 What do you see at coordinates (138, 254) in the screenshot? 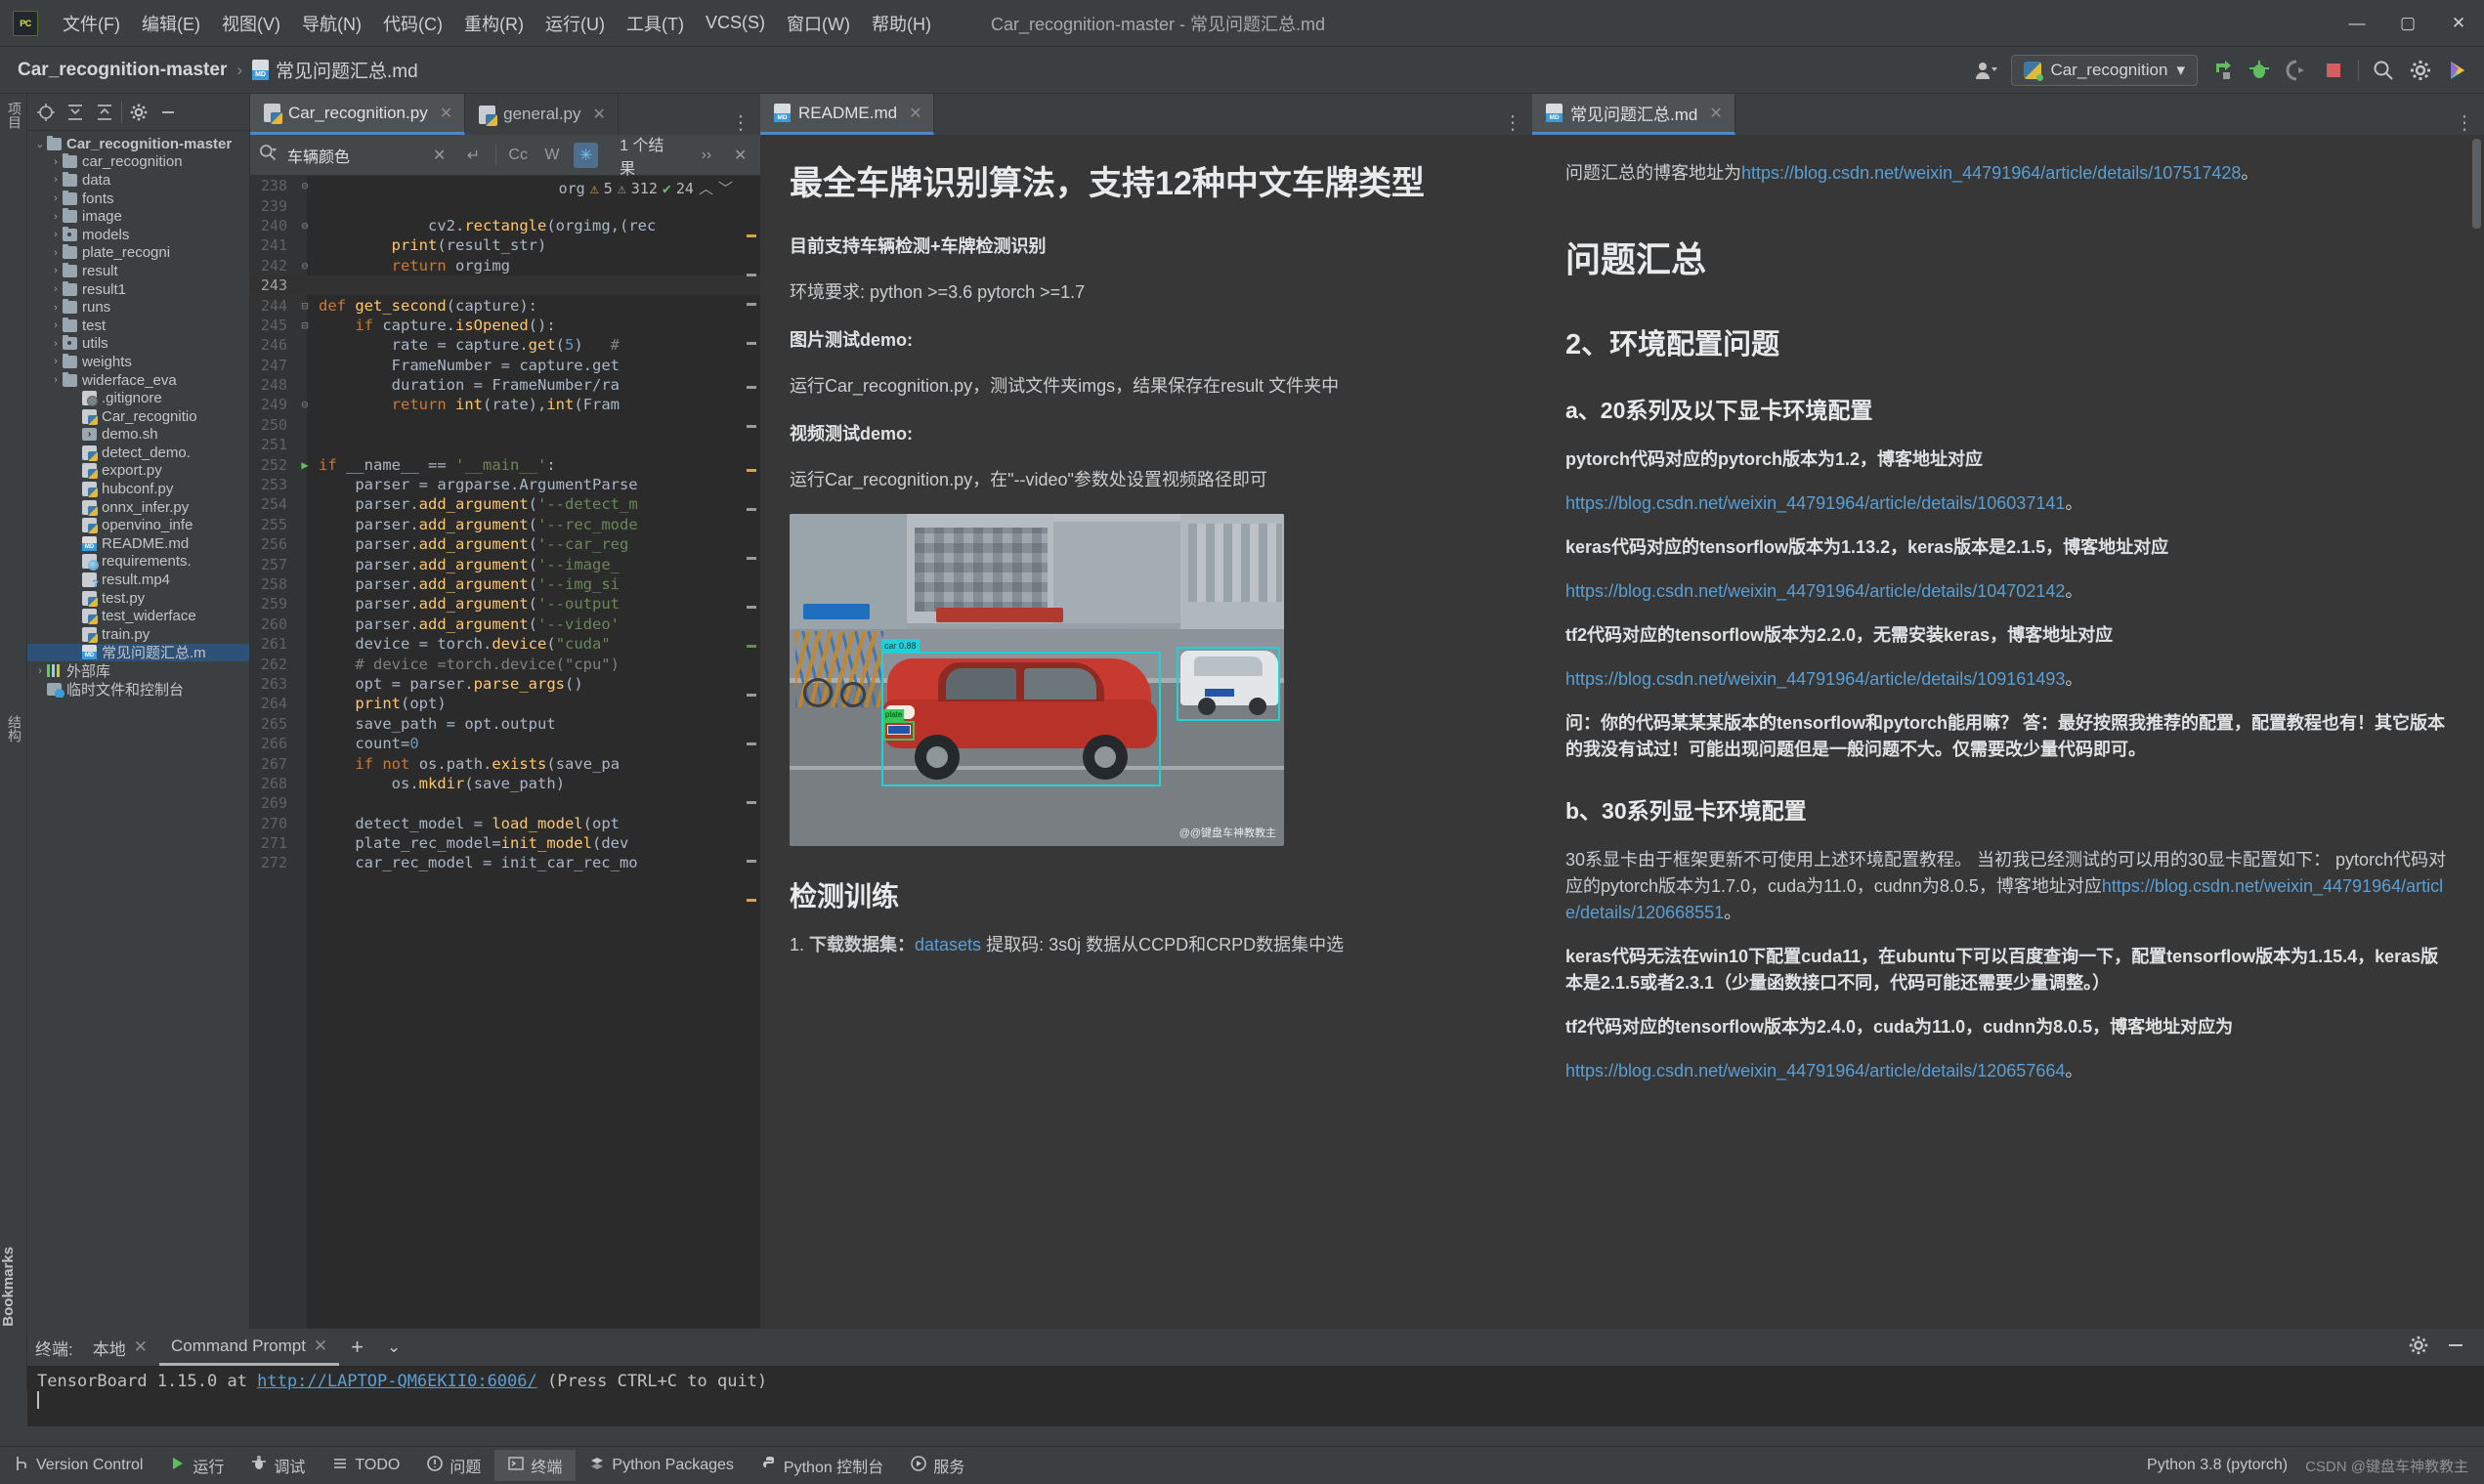
I see `tree-item: › plate_recogni` at bounding box center [138, 254].